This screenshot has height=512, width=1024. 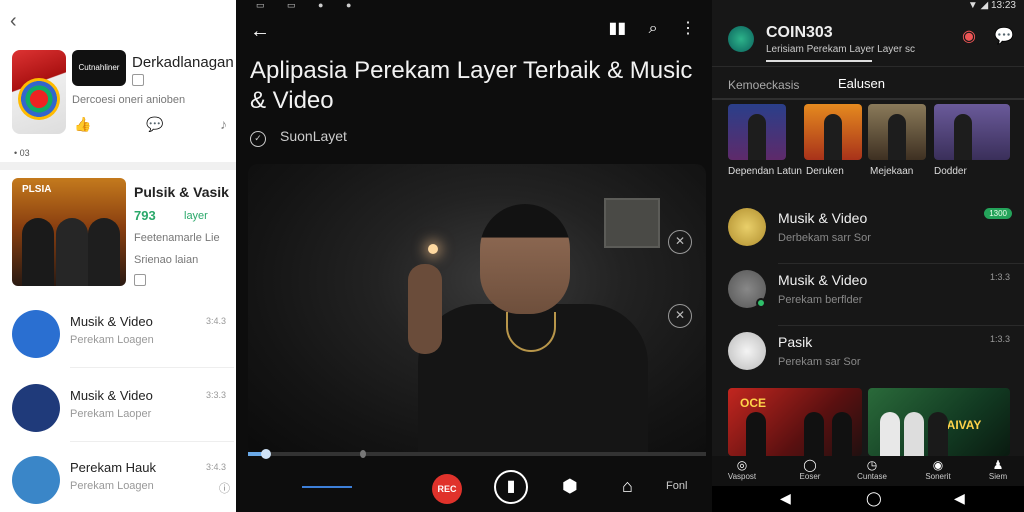 What do you see at coordinates (82, 124) in the screenshot?
I see `thumbs-up-icon: 👍` at bounding box center [82, 124].